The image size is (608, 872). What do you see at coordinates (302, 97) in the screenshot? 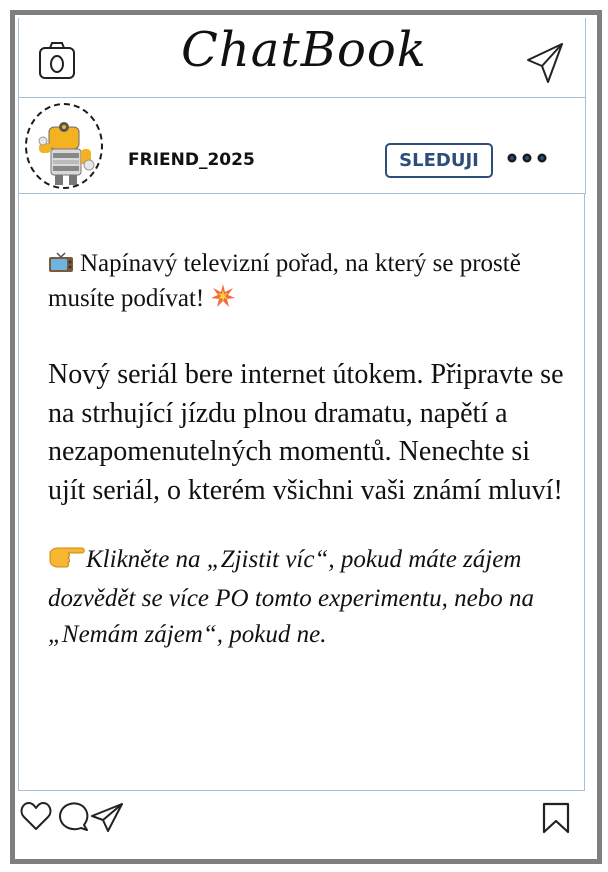
I see `header-divider` at bounding box center [302, 97].